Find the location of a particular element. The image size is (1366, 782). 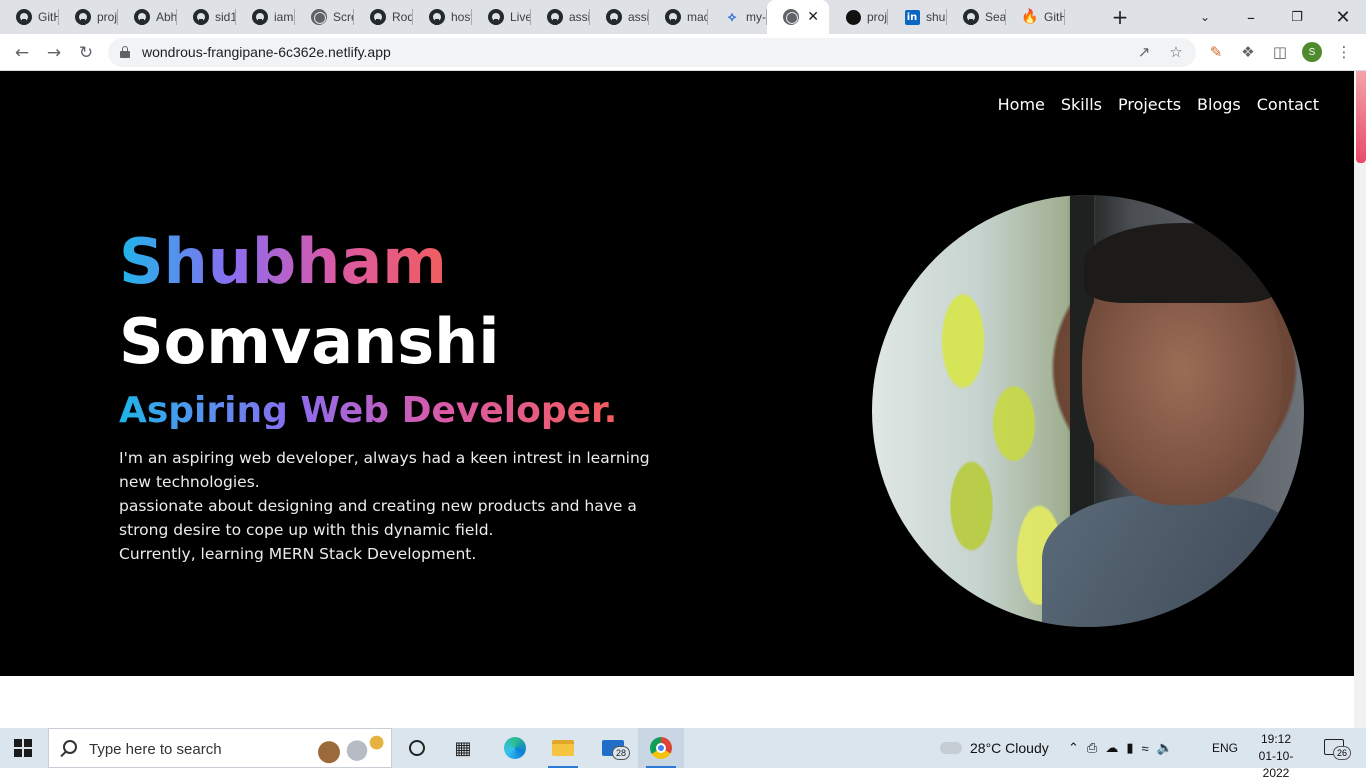

nav-link-projects: Projects is located at coordinates (1149, 104).